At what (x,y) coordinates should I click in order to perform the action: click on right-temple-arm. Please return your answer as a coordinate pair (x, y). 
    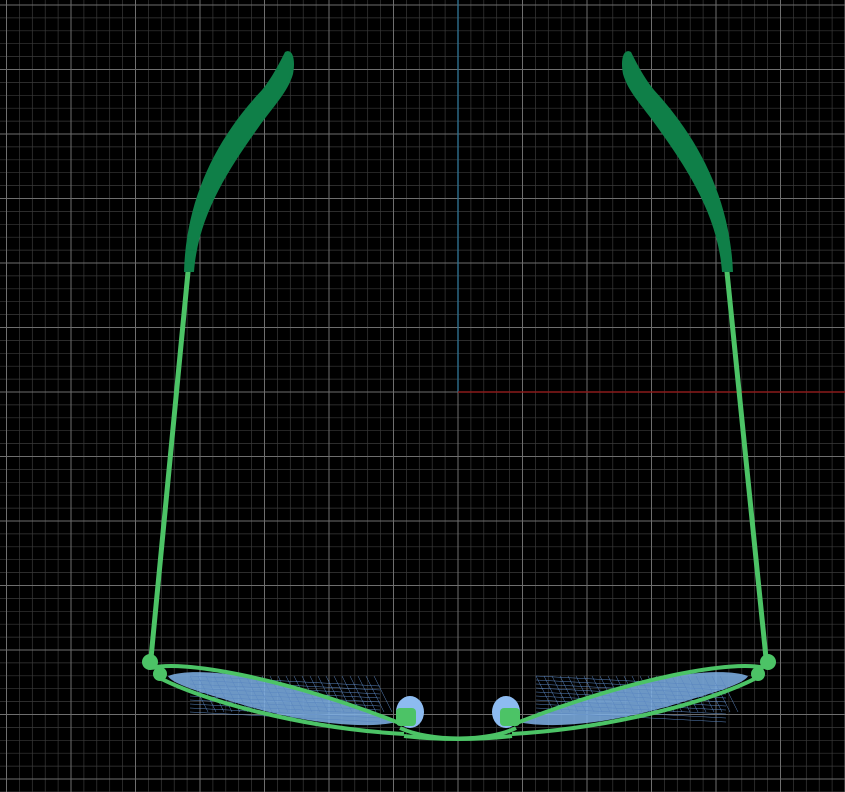
    Looking at the image, I should click on (746, 465).